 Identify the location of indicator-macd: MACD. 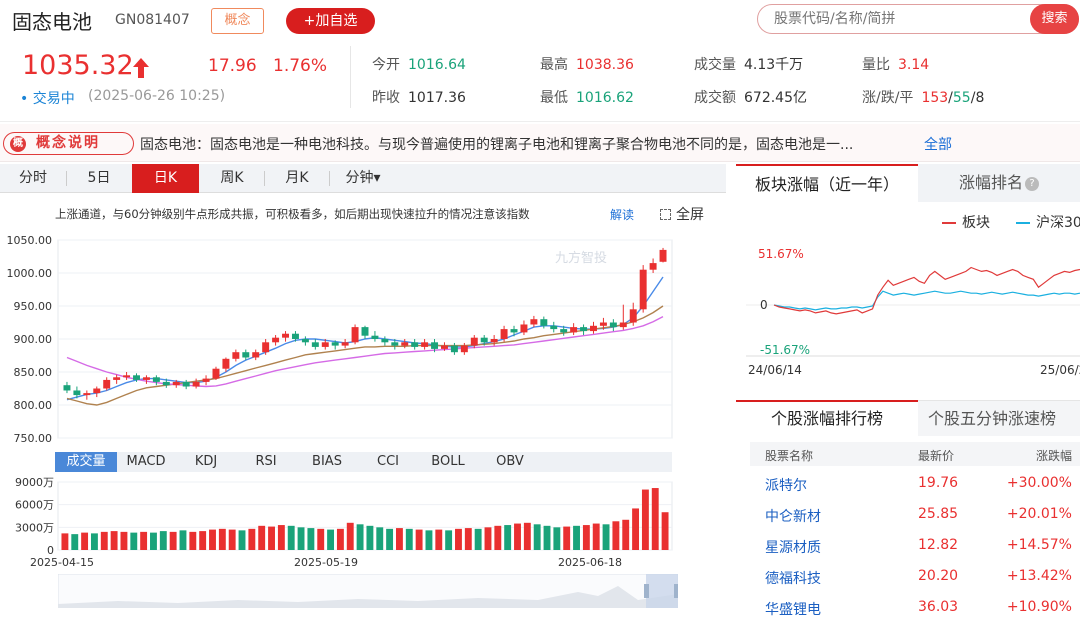
(146, 462).